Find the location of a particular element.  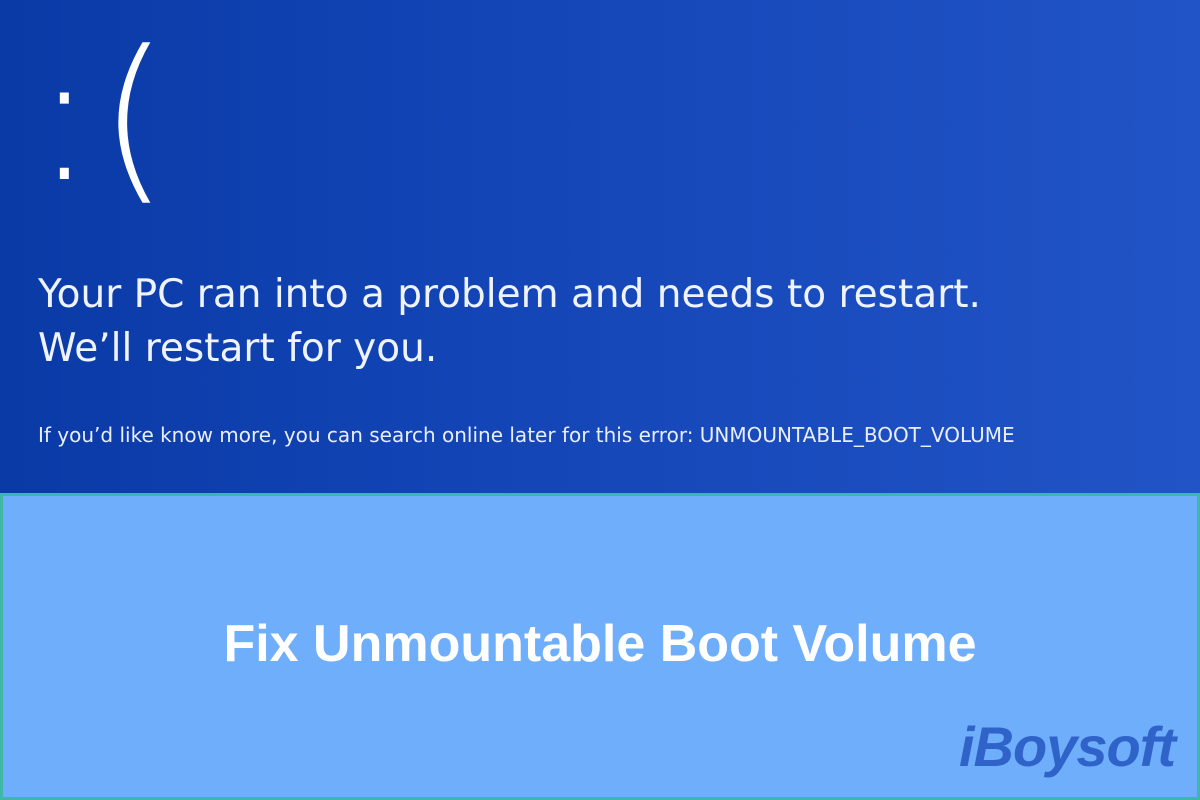

sad-face-icon: :( is located at coordinates (103, 117).